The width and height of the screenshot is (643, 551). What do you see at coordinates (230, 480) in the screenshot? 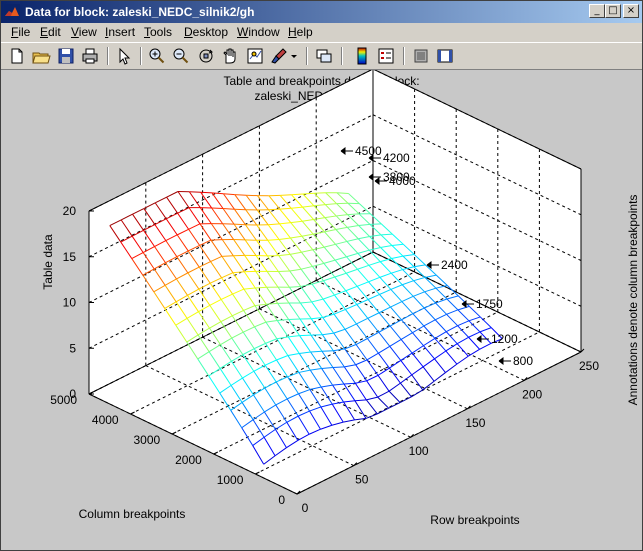
I see `y-tick-label: 1000` at bounding box center [230, 480].